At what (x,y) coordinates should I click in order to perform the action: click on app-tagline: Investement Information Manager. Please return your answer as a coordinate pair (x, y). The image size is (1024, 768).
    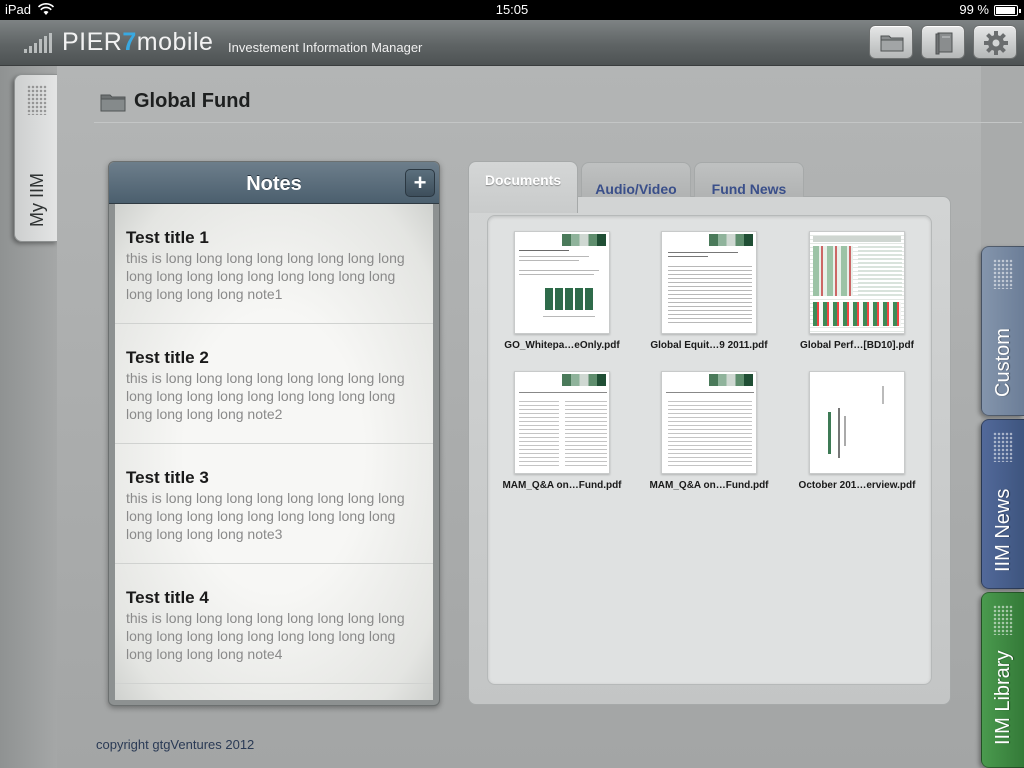
    Looking at the image, I should click on (325, 47).